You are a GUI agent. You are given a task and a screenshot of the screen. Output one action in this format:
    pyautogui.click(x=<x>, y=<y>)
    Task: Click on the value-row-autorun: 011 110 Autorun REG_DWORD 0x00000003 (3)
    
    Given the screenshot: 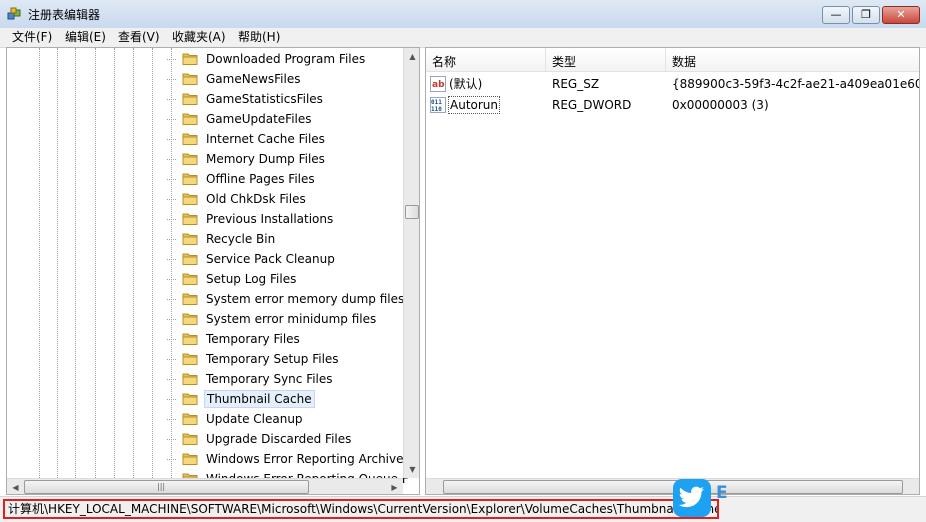 What is the action you would take?
    pyautogui.click(x=672, y=105)
    